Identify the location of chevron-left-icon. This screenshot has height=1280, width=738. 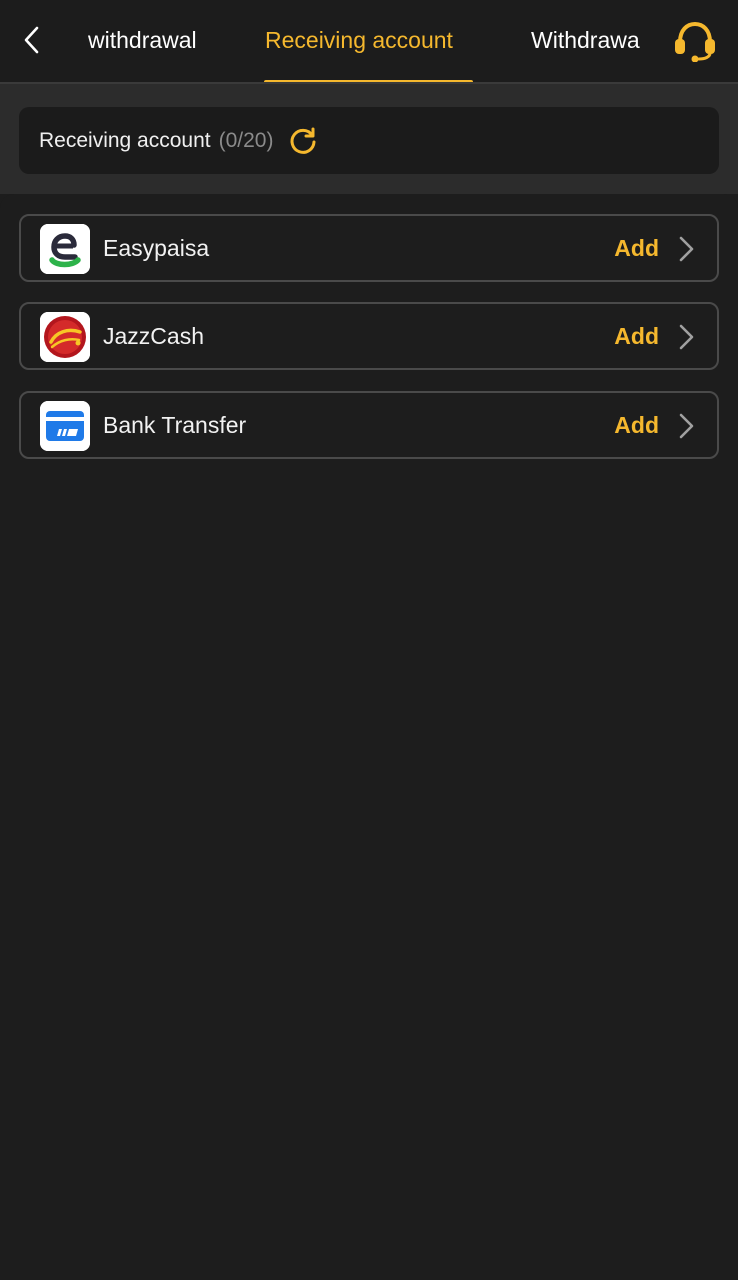
(31, 40).